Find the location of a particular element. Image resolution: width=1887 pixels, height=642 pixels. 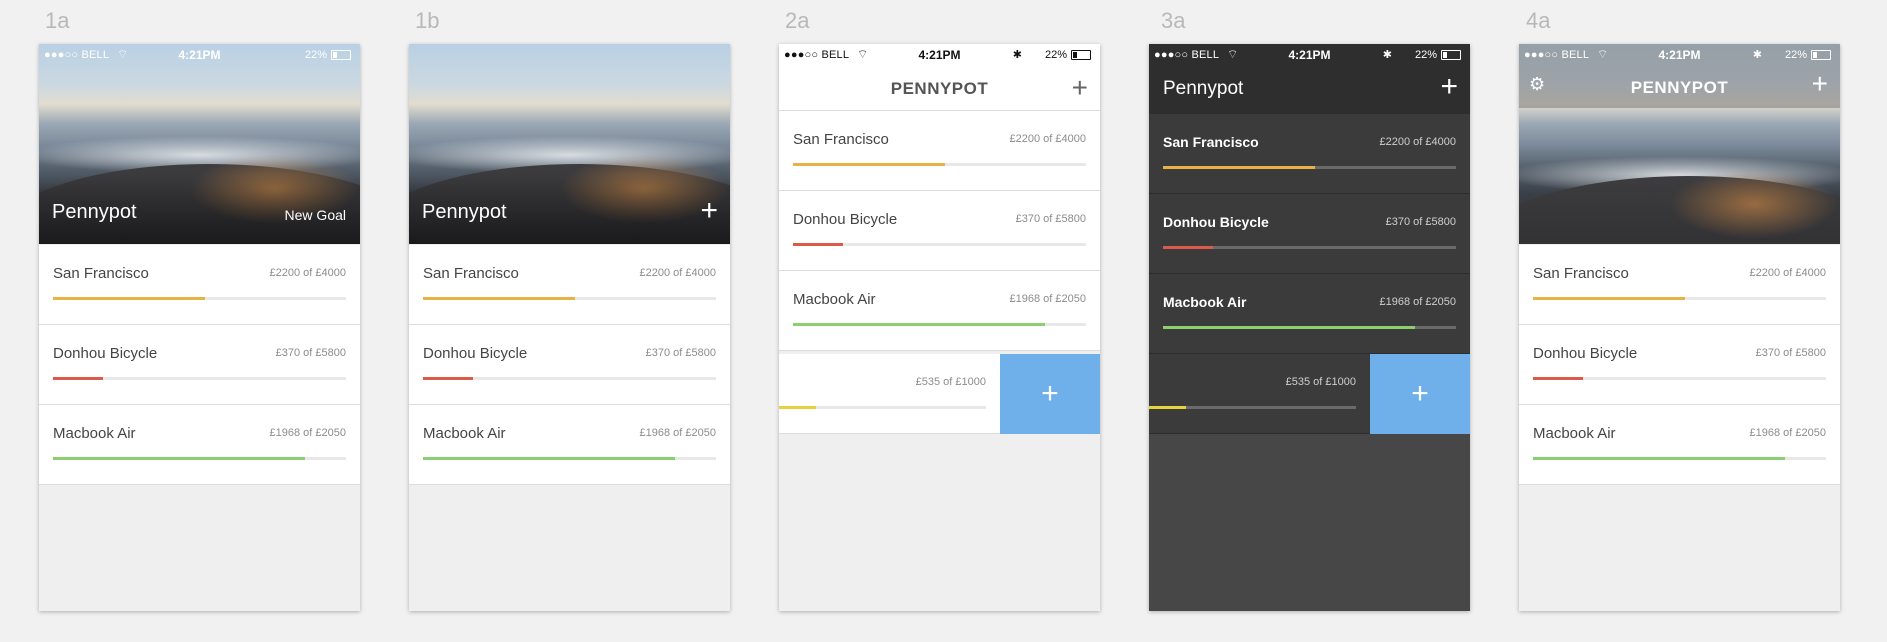

app-title: PENNYPOT is located at coordinates (1679, 87).